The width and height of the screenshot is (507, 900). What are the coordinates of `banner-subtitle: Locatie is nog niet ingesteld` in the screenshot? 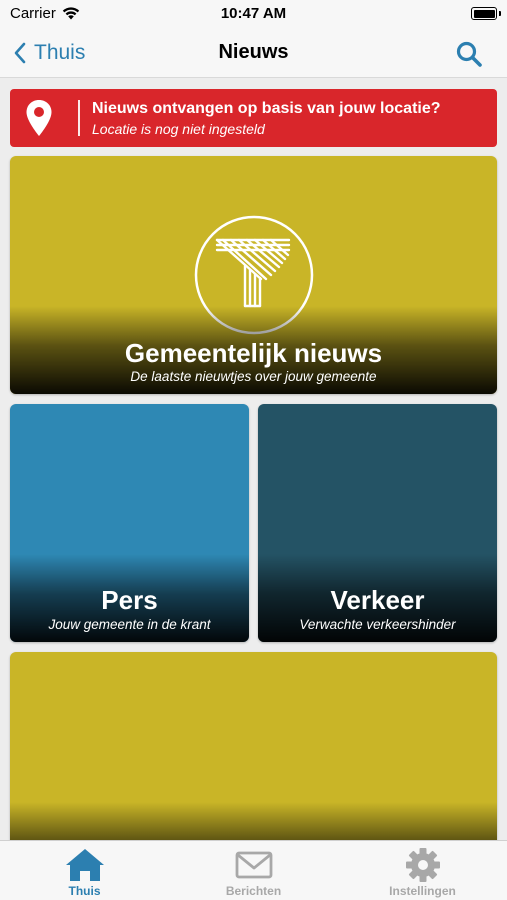 It's located at (178, 129).